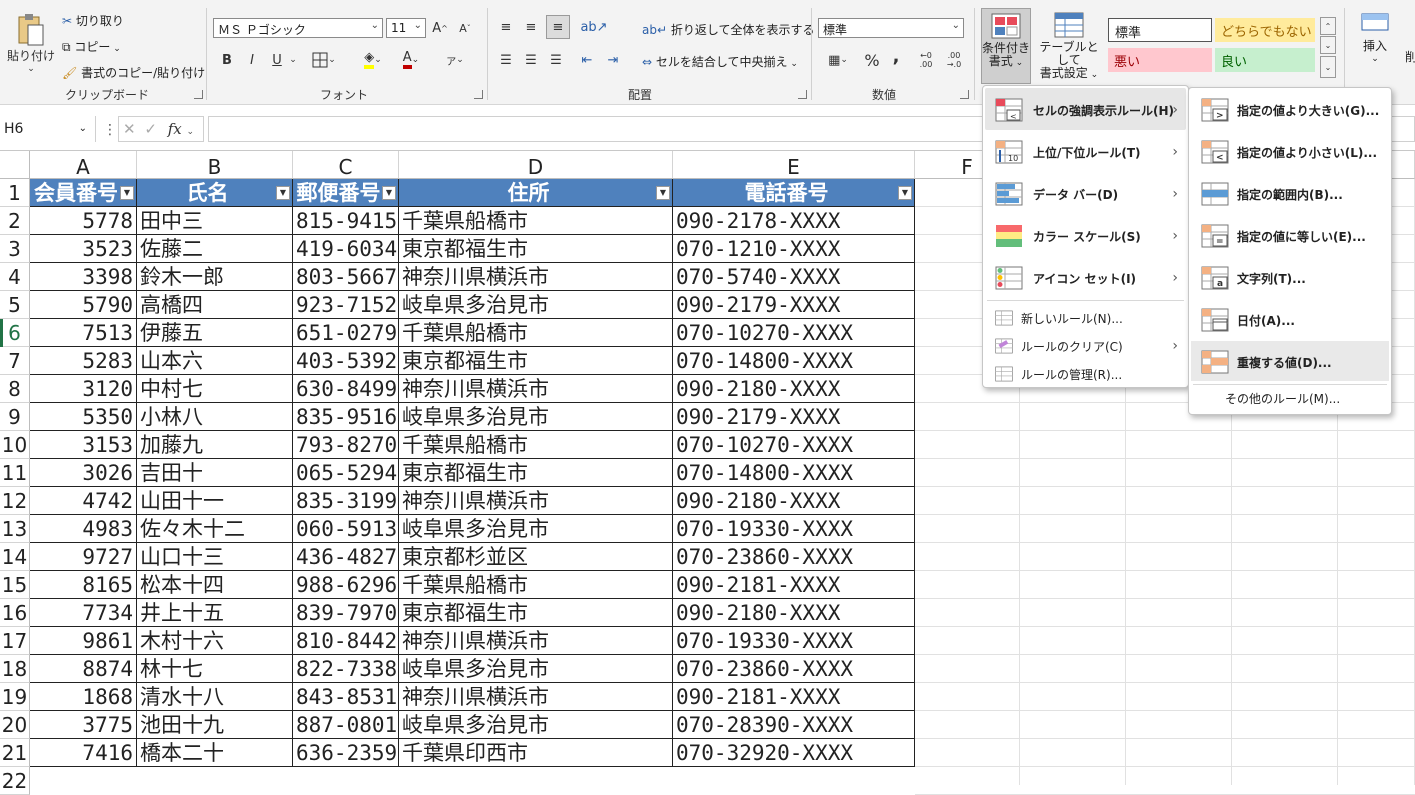 The width and height of the screenshot is (1415, 795). I want to click on table-cell: 636-2359, so click(346, 753).